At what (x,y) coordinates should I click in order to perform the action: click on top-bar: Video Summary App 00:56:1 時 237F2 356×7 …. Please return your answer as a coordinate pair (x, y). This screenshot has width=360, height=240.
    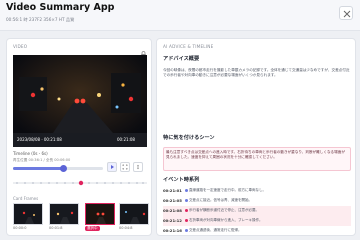
    Looking at the image, I should click on (180, 15).